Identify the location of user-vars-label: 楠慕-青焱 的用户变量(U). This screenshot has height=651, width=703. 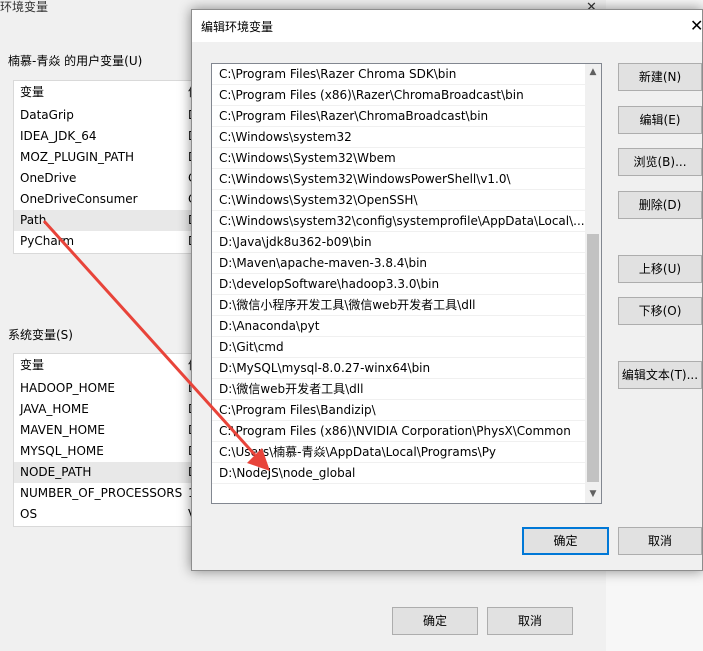
(75, 61).